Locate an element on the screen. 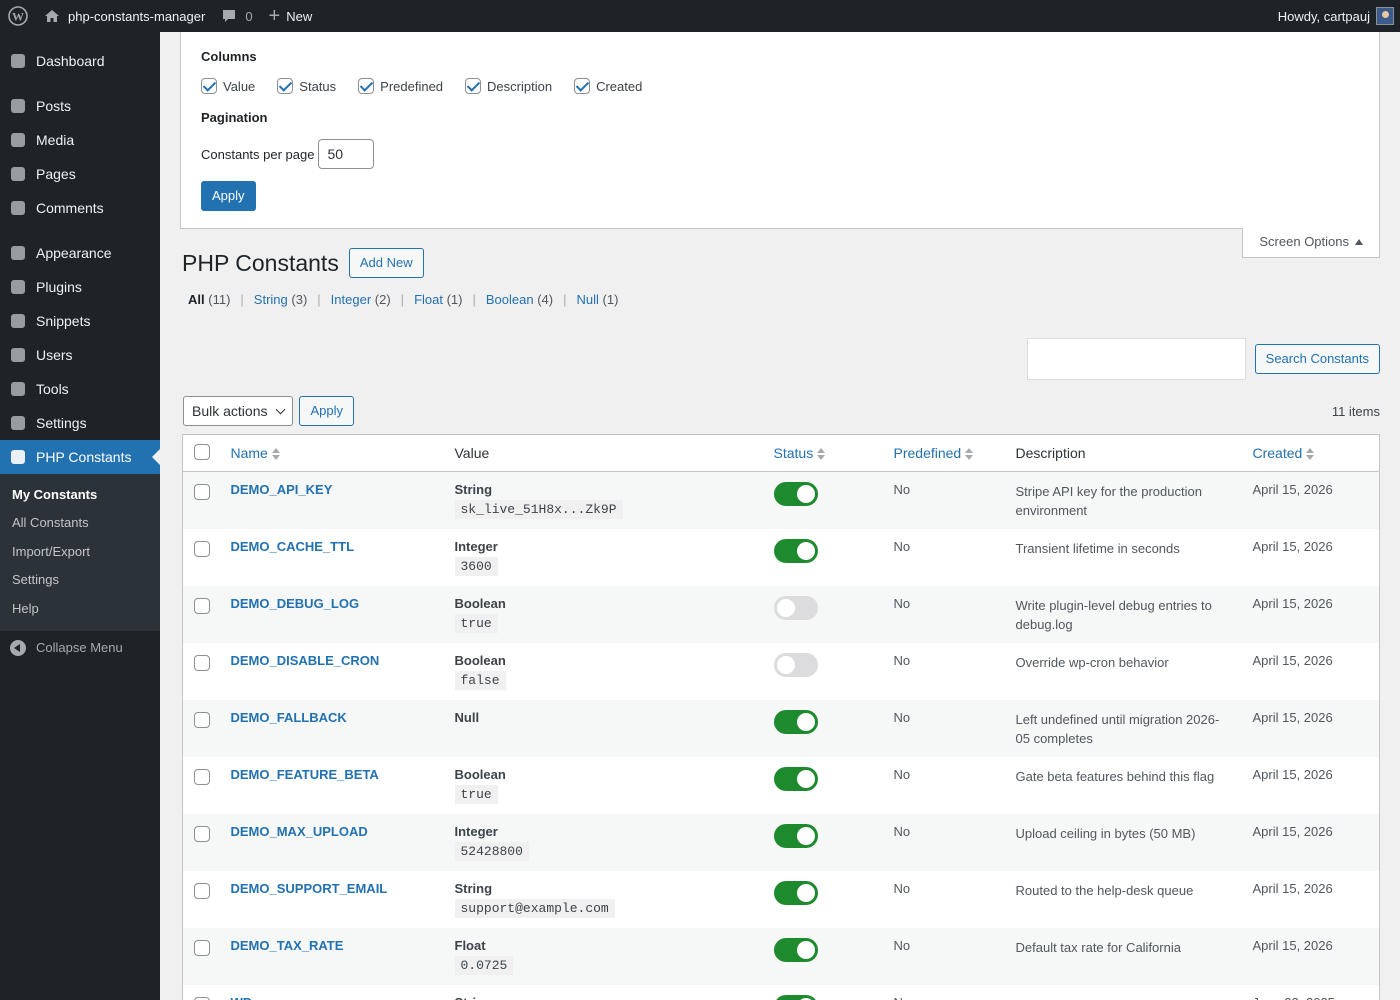 The height and width of the screenshot is (1000, 1400). screen-options-toggle: Screen Options is located at coordinates (1311, 243).